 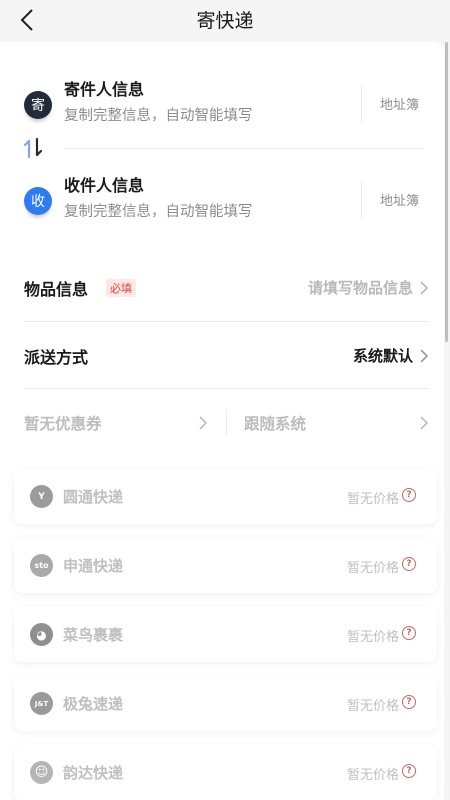 What do you see at coordinates (41, 634) in the screenshot?
I see `cainiao-logo-icon: ◕` at bounding box center [41, 634].